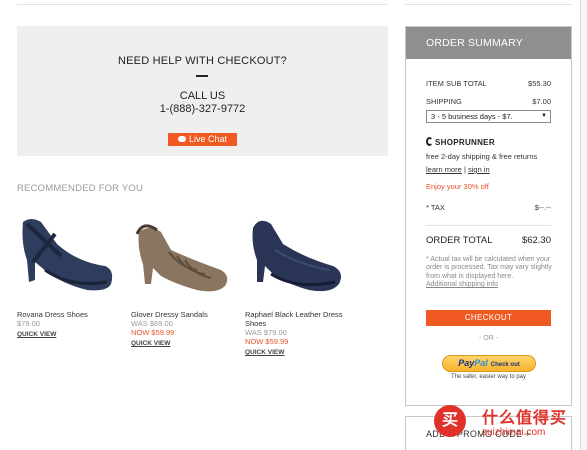  Describe the element at coordinates (459, 240) in the screenshot. I see `order-total-label: ORDER TOTAL` at that location.